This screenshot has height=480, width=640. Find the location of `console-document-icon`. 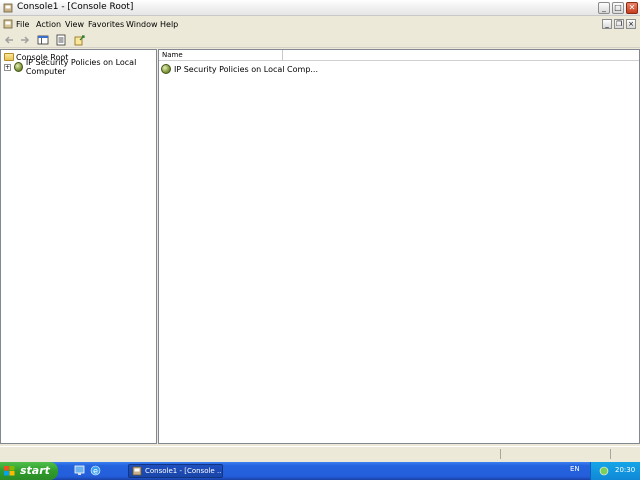

console-document-icon is located at coordinates (8, 24).